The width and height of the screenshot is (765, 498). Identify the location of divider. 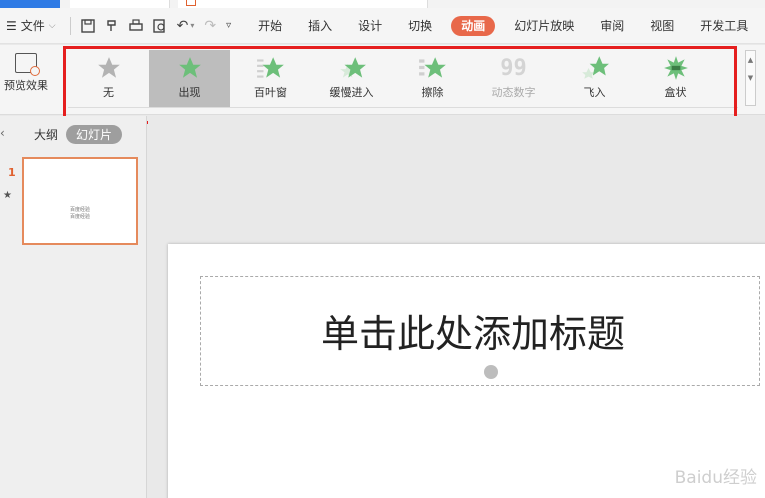
(70, 25).